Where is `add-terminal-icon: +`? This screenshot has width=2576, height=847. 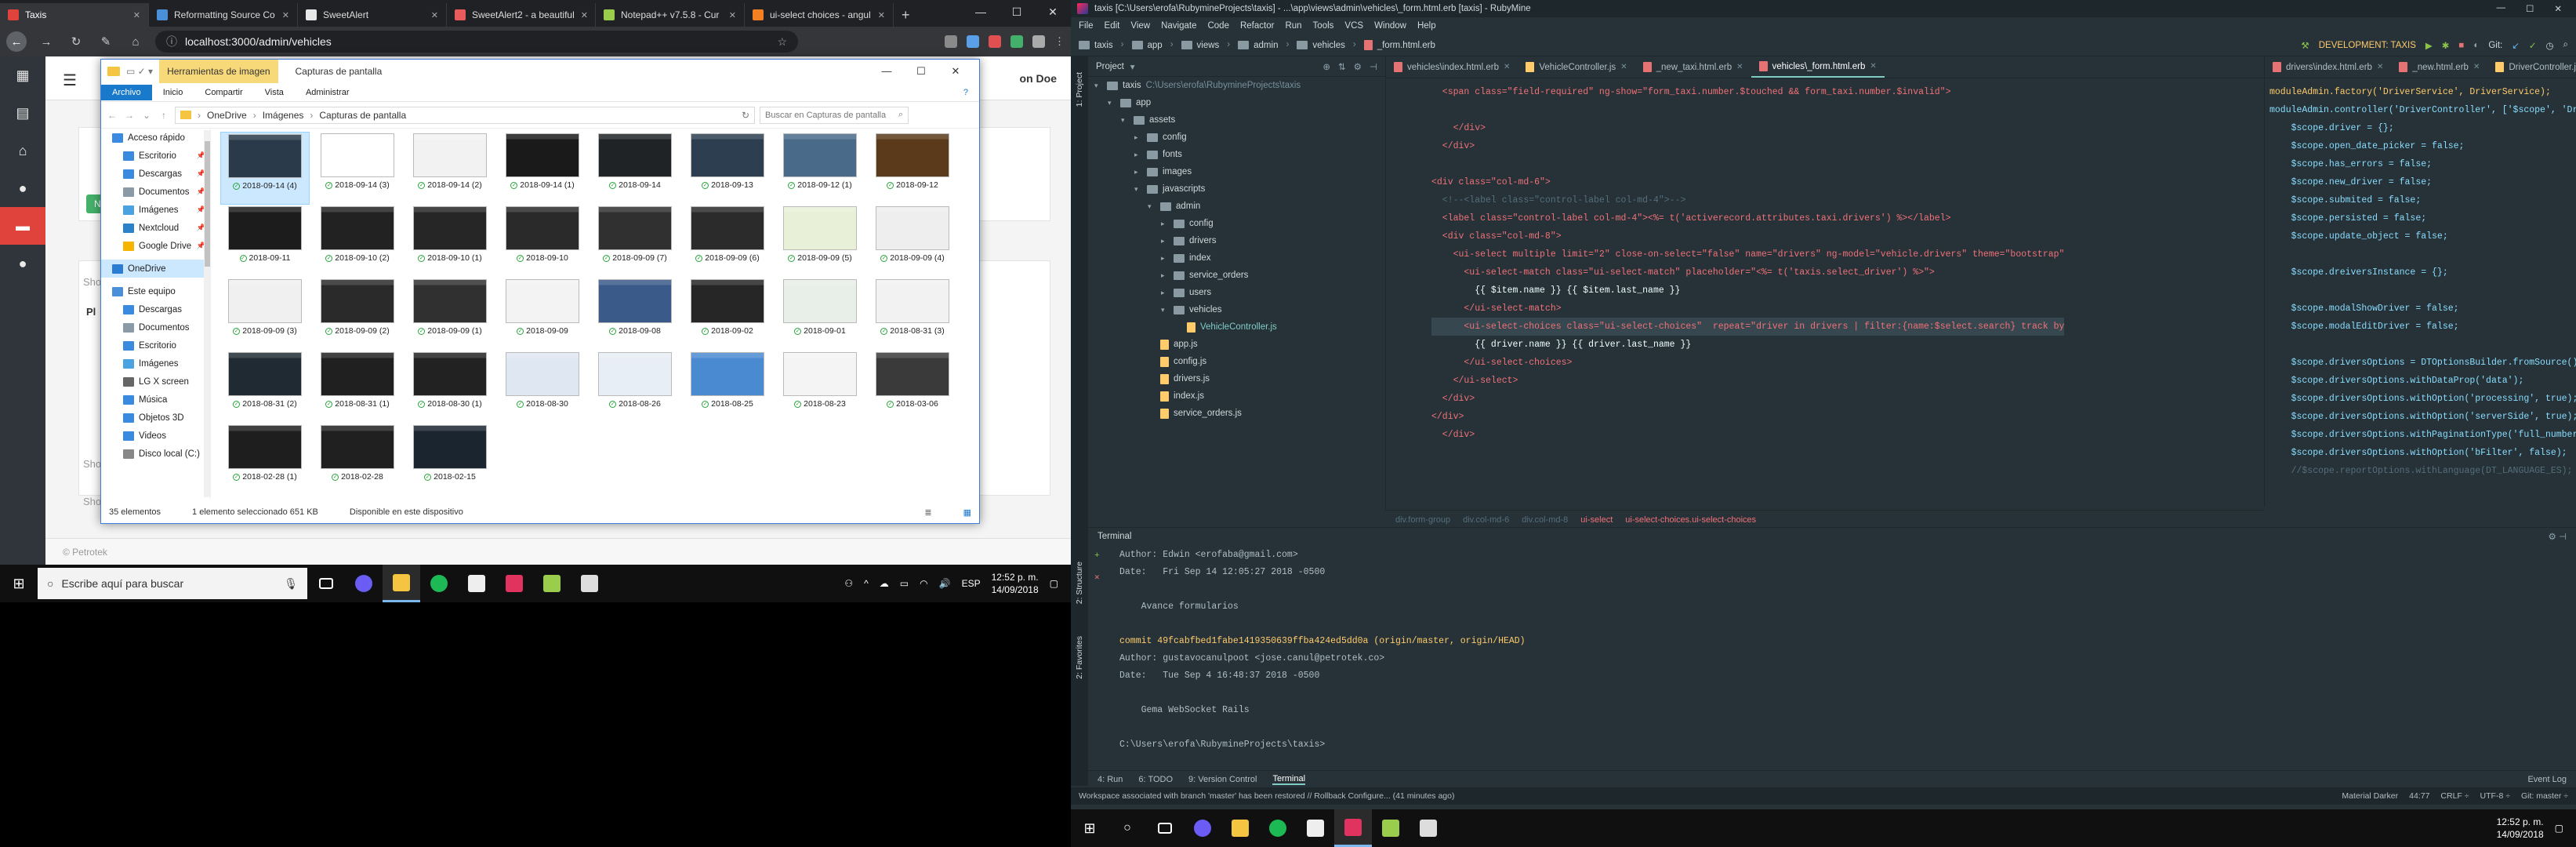 add-terminal-icon: + is located at coordinates (1097, 556).